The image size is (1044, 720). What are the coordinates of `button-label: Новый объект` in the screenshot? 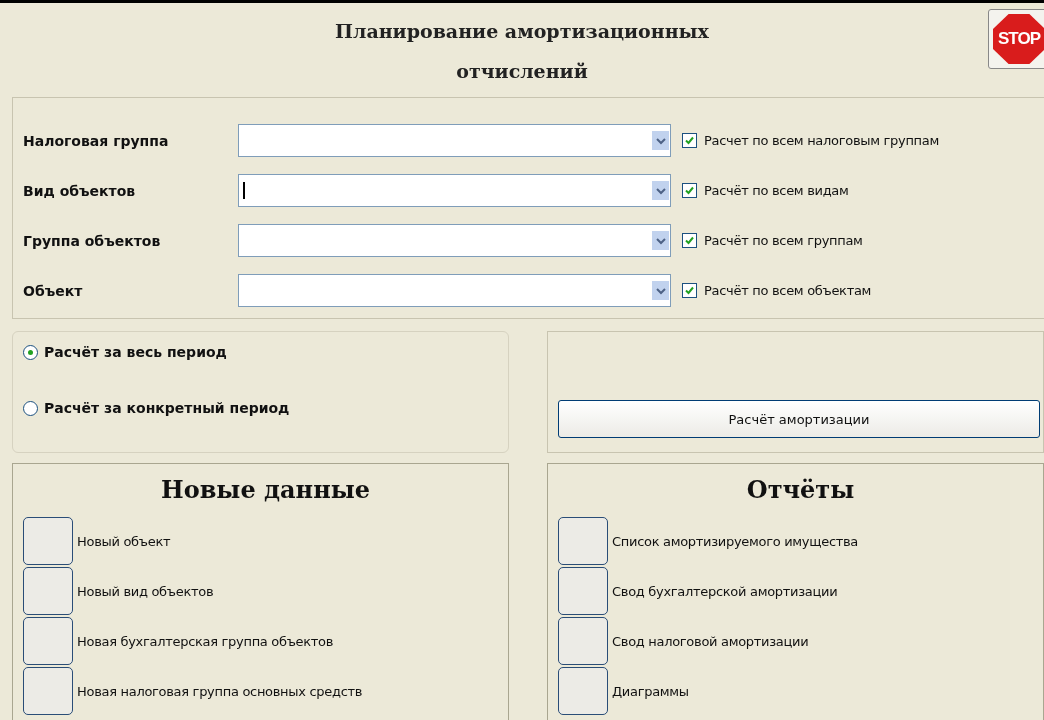 It's located at (124, 541).